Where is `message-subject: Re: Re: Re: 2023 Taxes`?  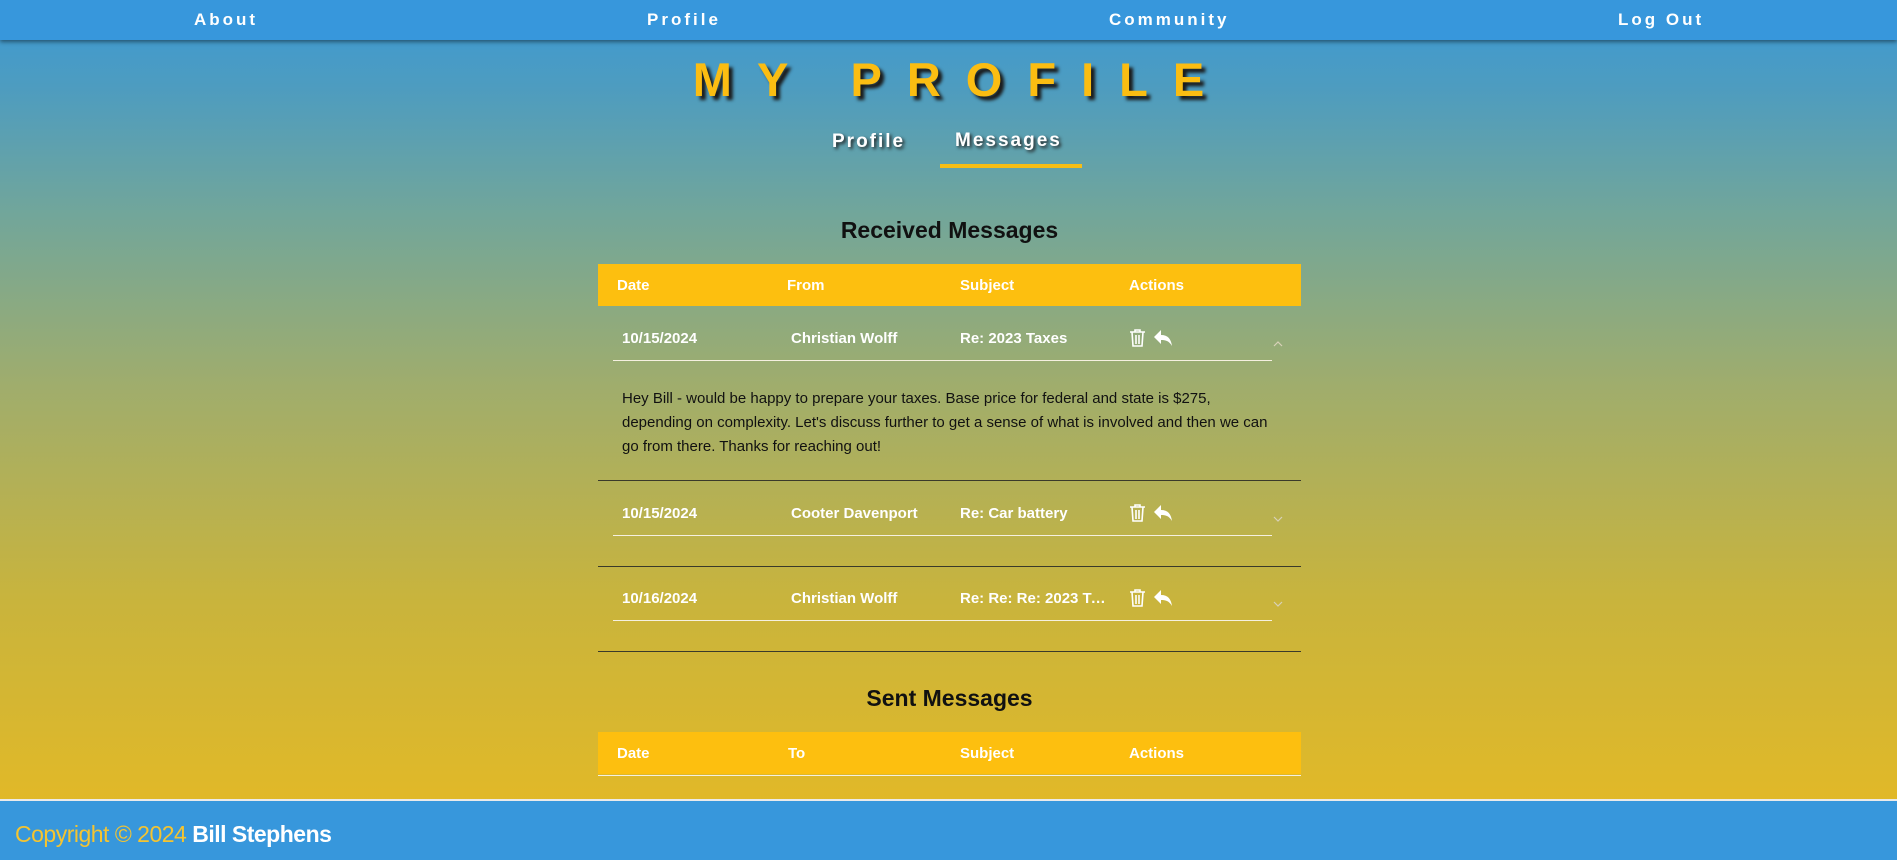
message-subject: Re: Re: Re: 2023 Taxes is located at coordinates (1035, 598).